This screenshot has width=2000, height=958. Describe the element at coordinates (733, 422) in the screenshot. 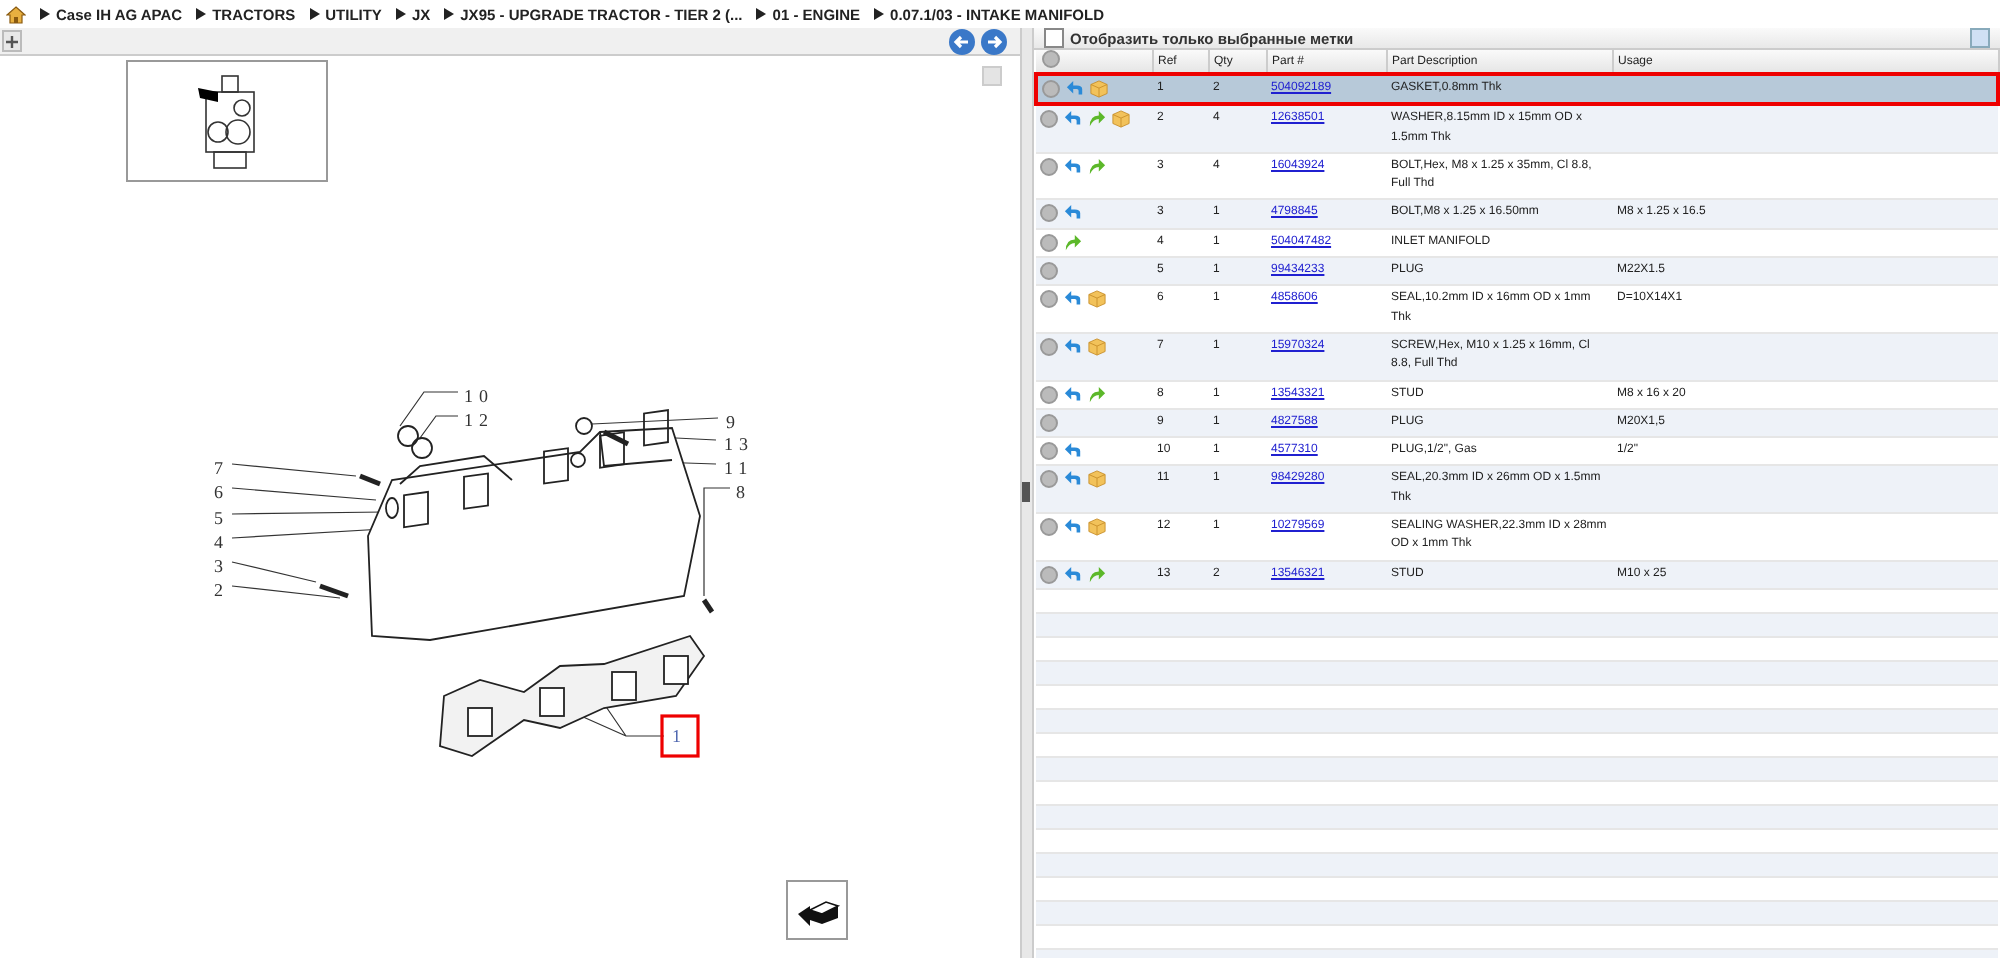

I see `callout-number: 9` at that location.